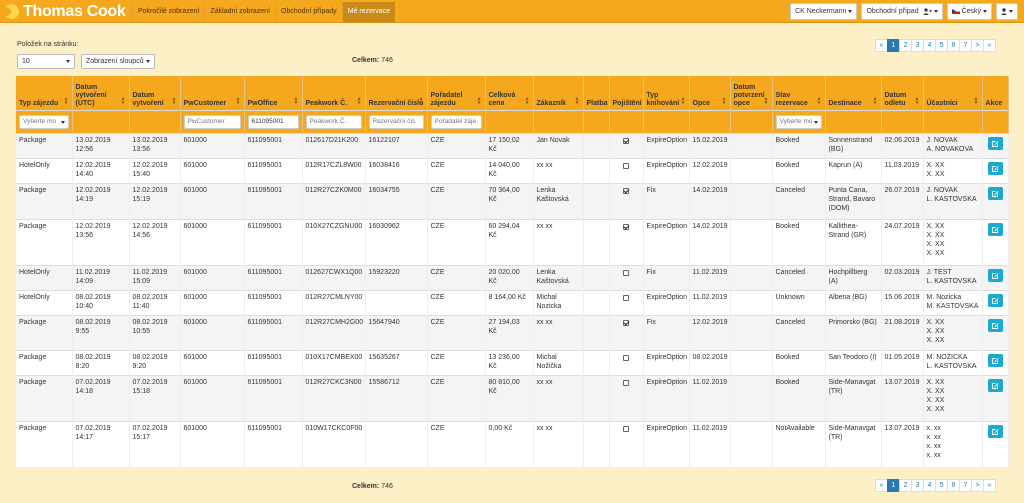 This screenshot has height=503, width=1024. Describe the element at coordinates (935, 45) in the screenshot. I see `pagination-top: «1 2 3 4 5 6 7 >»` at that location.